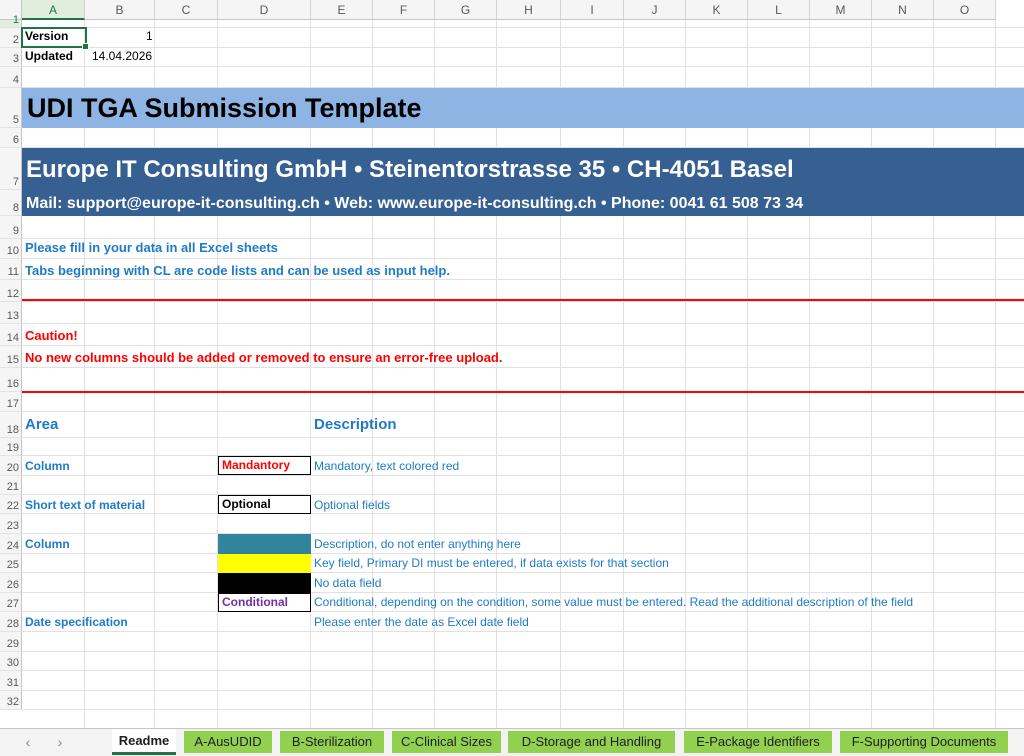  What do you see at coordinates (11, 227) in the screenshot?
I see `row-header-9: 9` at bounding box center [11, 227].